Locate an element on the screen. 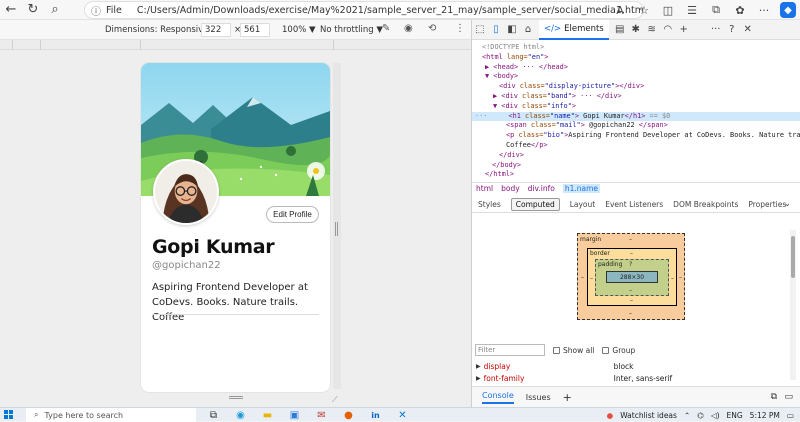  throttle-dropdown: No throttling ▼ is located at coordinates (351, 30).